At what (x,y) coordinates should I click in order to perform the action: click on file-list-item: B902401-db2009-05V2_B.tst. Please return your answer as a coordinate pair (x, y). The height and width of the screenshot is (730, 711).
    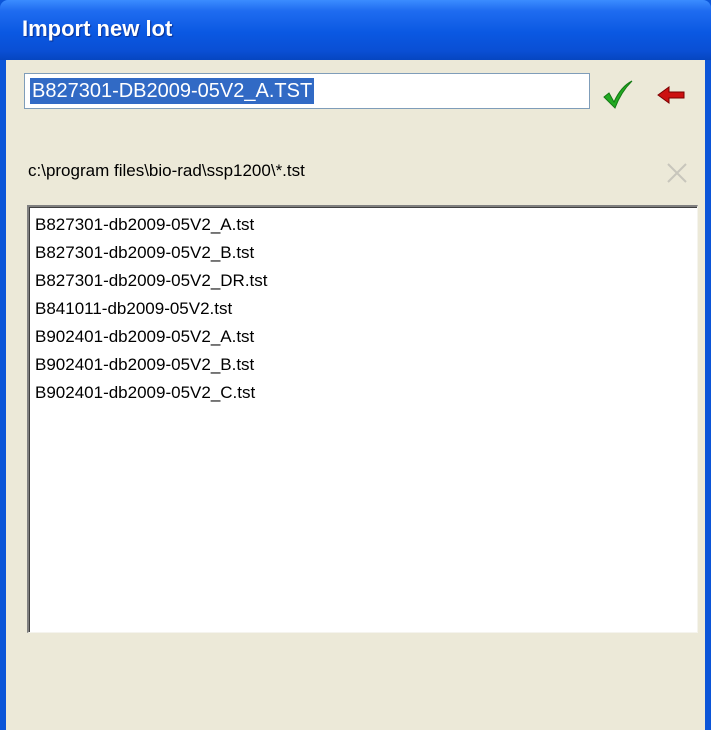
    Looking at the image, I should click on (144, 365).